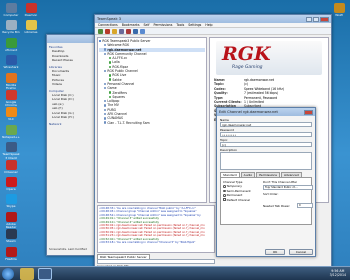 The image size is (350, 280). What do you see at coordinates (308, 112) in the screenshot?
I see `dialog-close-button` at bounding box center [308, 112].